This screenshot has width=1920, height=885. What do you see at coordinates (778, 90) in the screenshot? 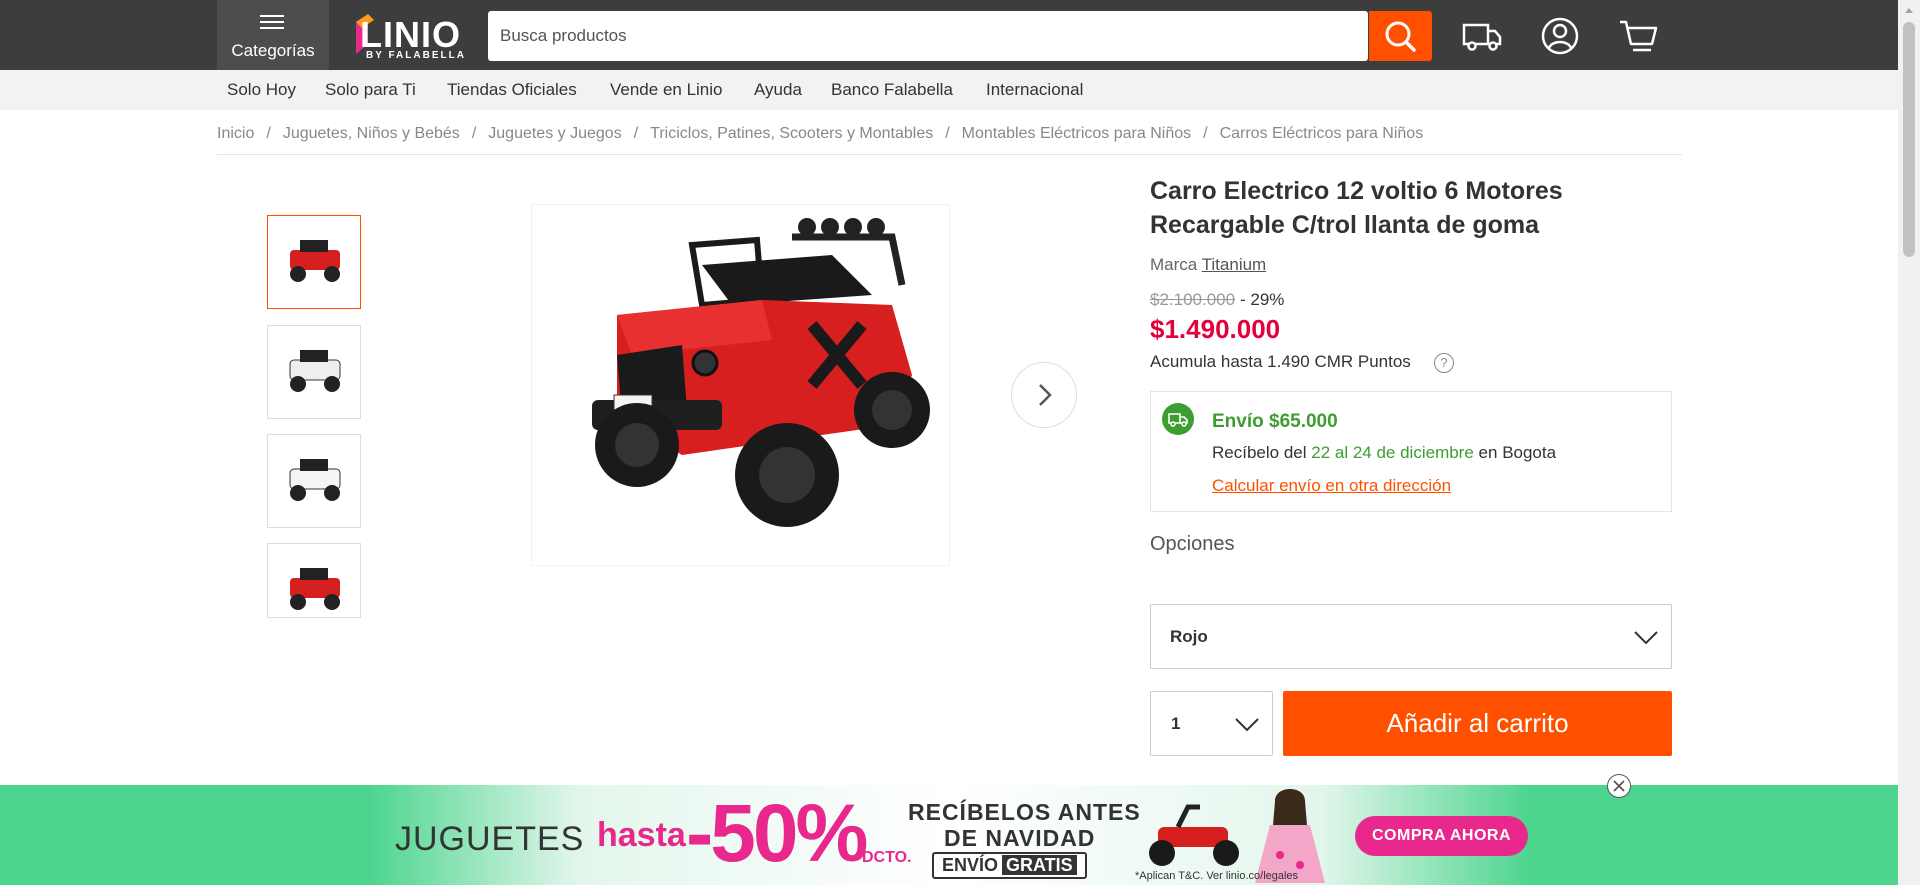
I see `nav-ayuda: Ayuda` at bounding box center [778, 90].